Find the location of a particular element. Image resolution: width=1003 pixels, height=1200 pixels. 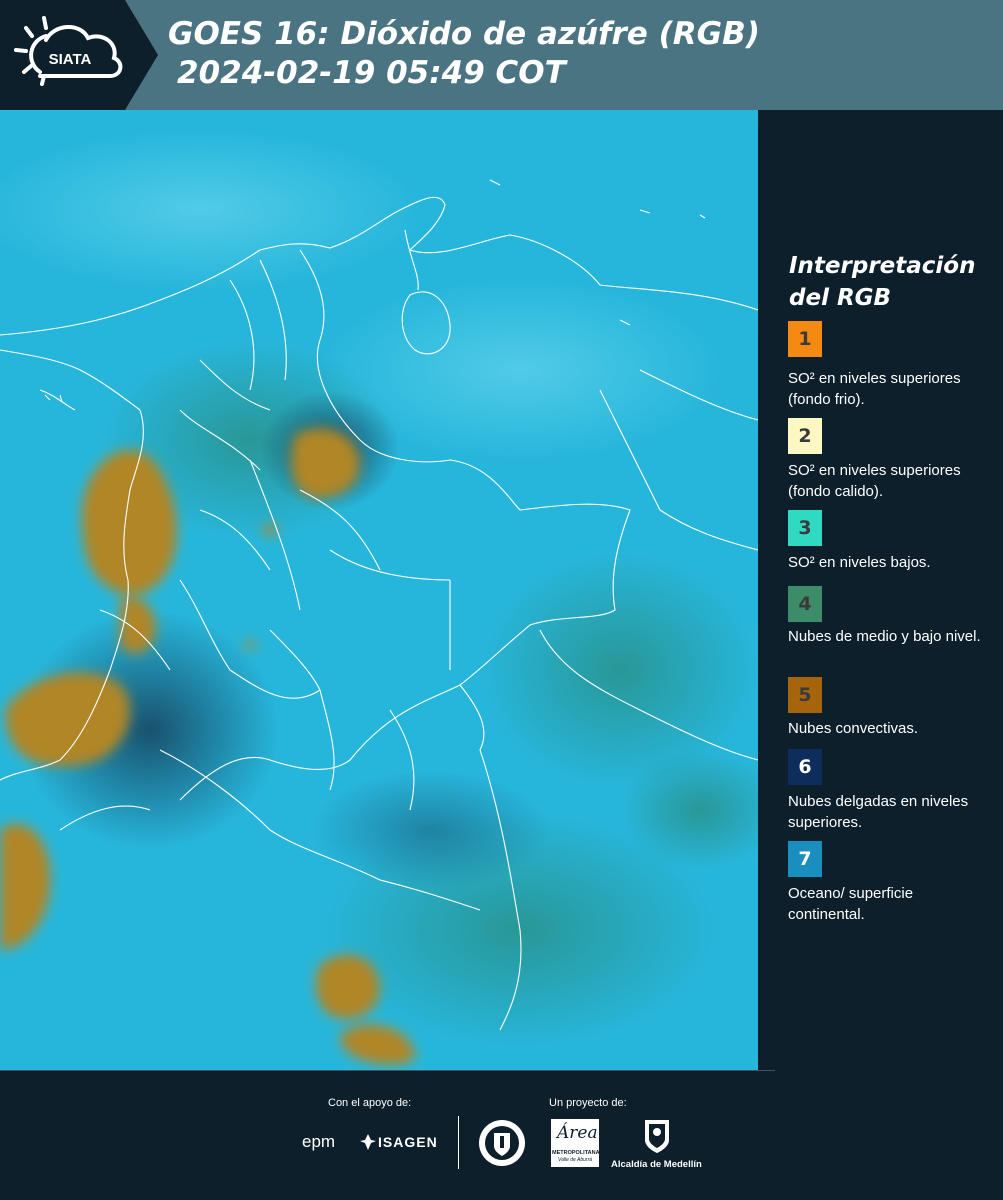

legend-swatch-6: 6 is located at coordinates (805, 767).